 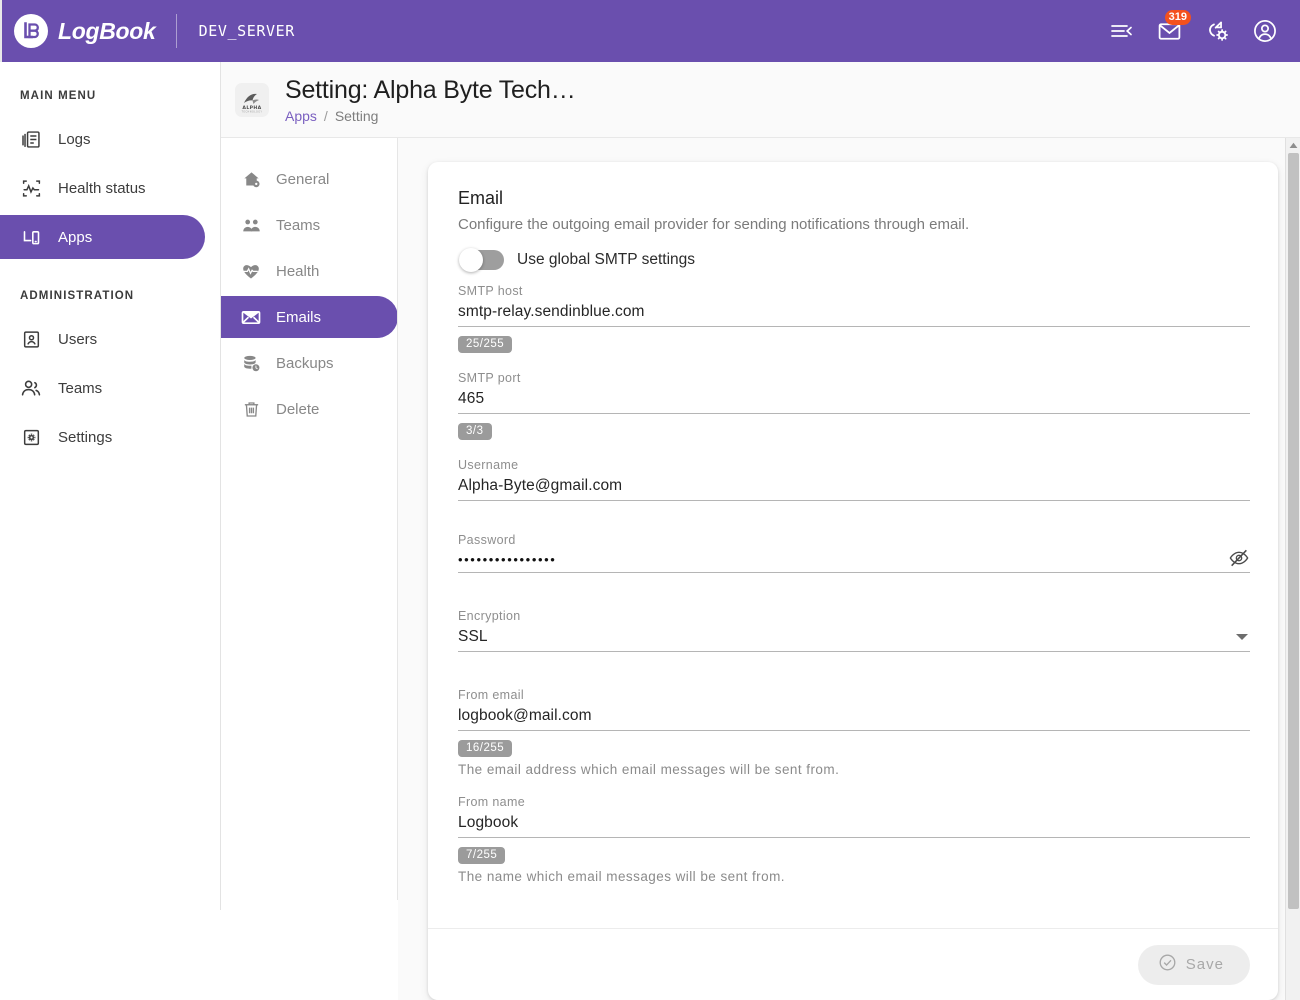 I want to click on field-label: SMTP port, so click(x=489, y=378).